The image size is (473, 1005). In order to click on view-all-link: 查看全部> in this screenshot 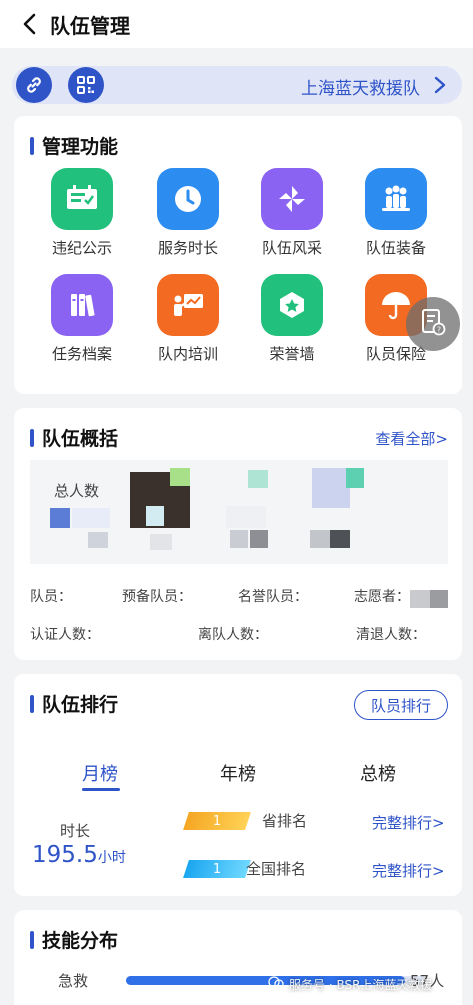, I will do `click(411, 438)`.